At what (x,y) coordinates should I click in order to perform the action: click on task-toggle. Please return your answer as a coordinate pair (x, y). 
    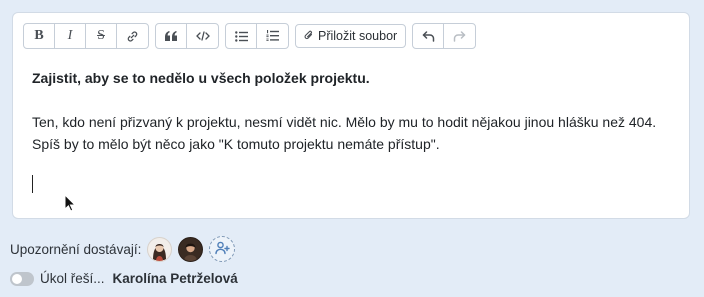
    Looking at the image, I should click on (22, 278).